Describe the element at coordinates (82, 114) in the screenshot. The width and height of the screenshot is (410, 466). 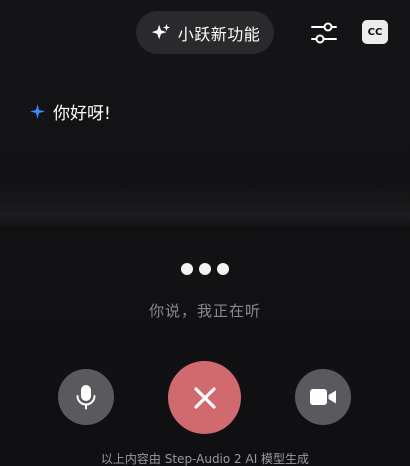
I see `assistant-message-text: 你好呀!` at that location.